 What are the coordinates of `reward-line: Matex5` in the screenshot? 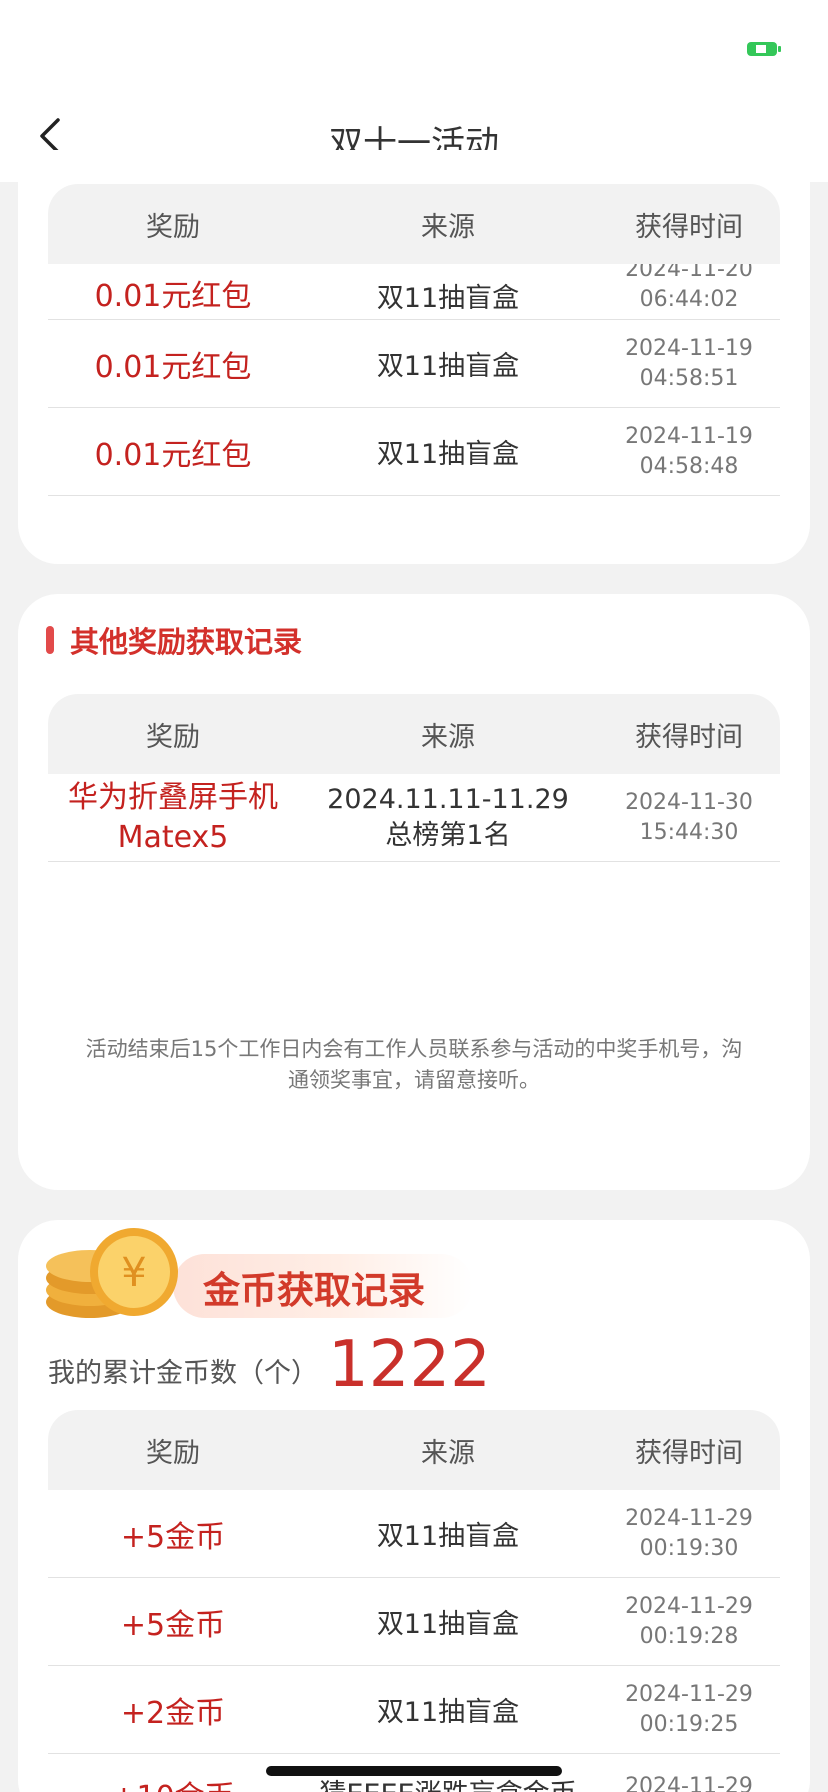 It's located at (173, 837).